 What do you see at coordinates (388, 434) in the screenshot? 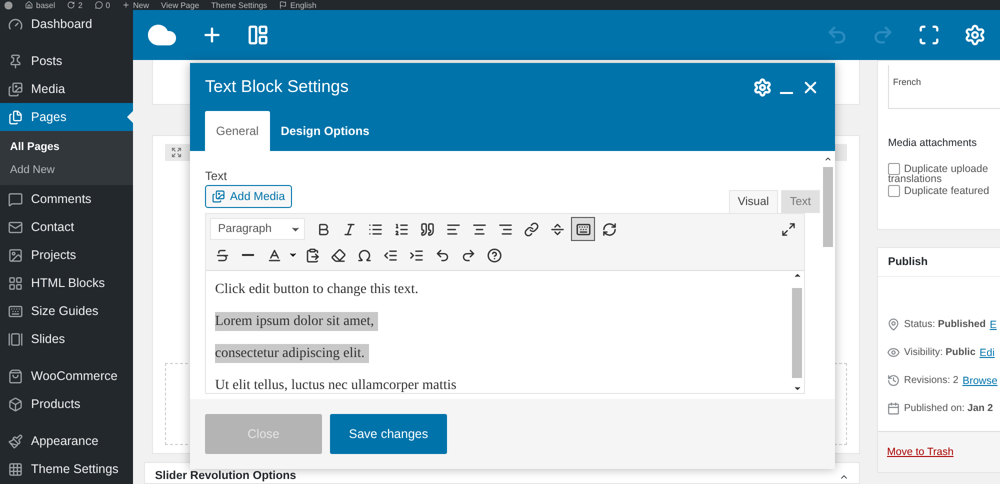
I see `save-button: Save changes` at bounding box center [388, 434].